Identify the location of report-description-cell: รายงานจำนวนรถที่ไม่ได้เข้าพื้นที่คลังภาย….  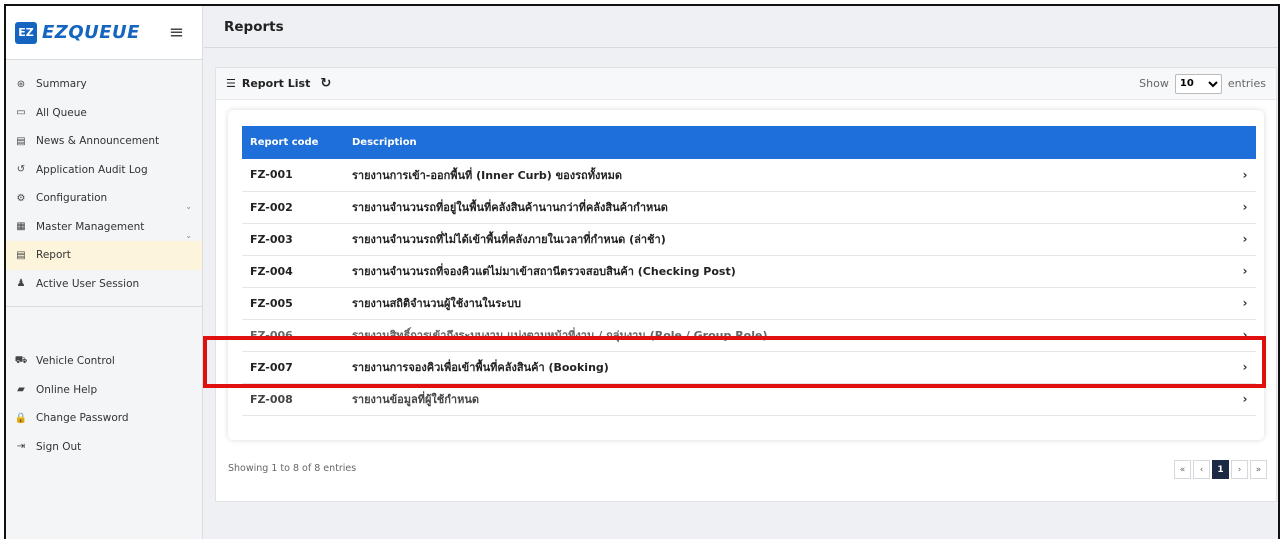
(509, 239).